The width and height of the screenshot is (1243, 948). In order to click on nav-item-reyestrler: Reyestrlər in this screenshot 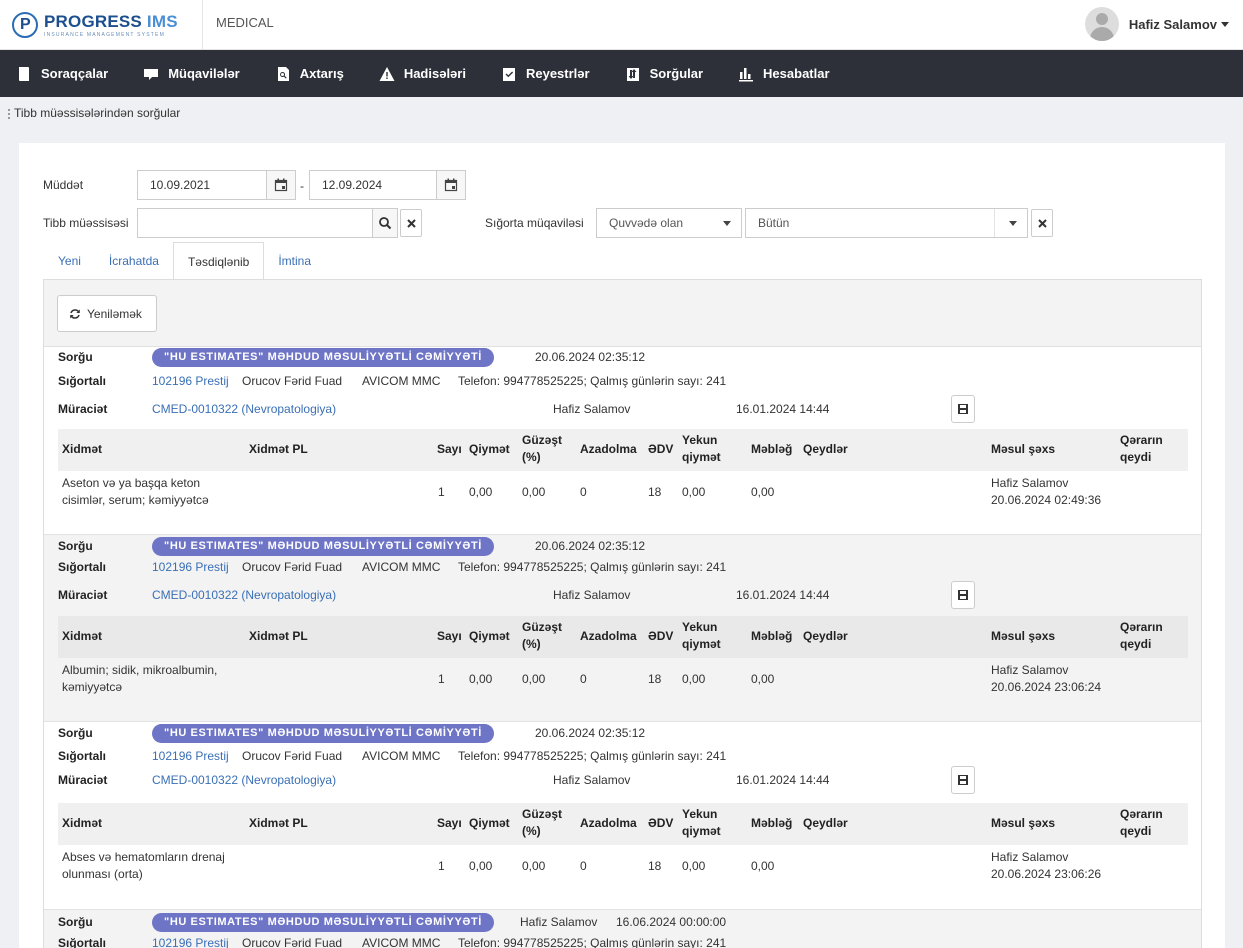, I will do `click(545, 74)`.